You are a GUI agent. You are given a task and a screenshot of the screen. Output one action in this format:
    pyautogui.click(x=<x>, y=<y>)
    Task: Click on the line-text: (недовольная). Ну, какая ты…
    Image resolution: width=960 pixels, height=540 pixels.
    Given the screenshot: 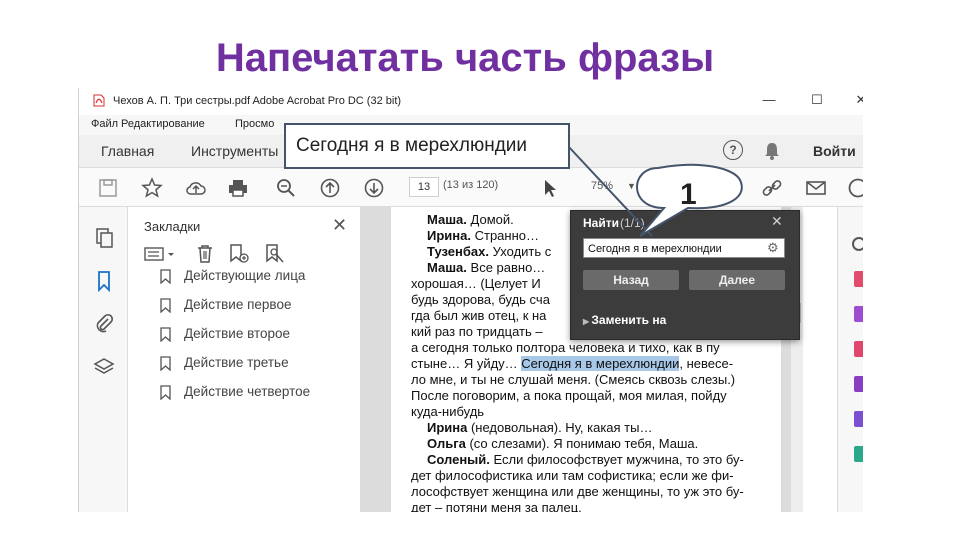 What is the action you would take?
    pyautogui.click(x=560, y=427)
    